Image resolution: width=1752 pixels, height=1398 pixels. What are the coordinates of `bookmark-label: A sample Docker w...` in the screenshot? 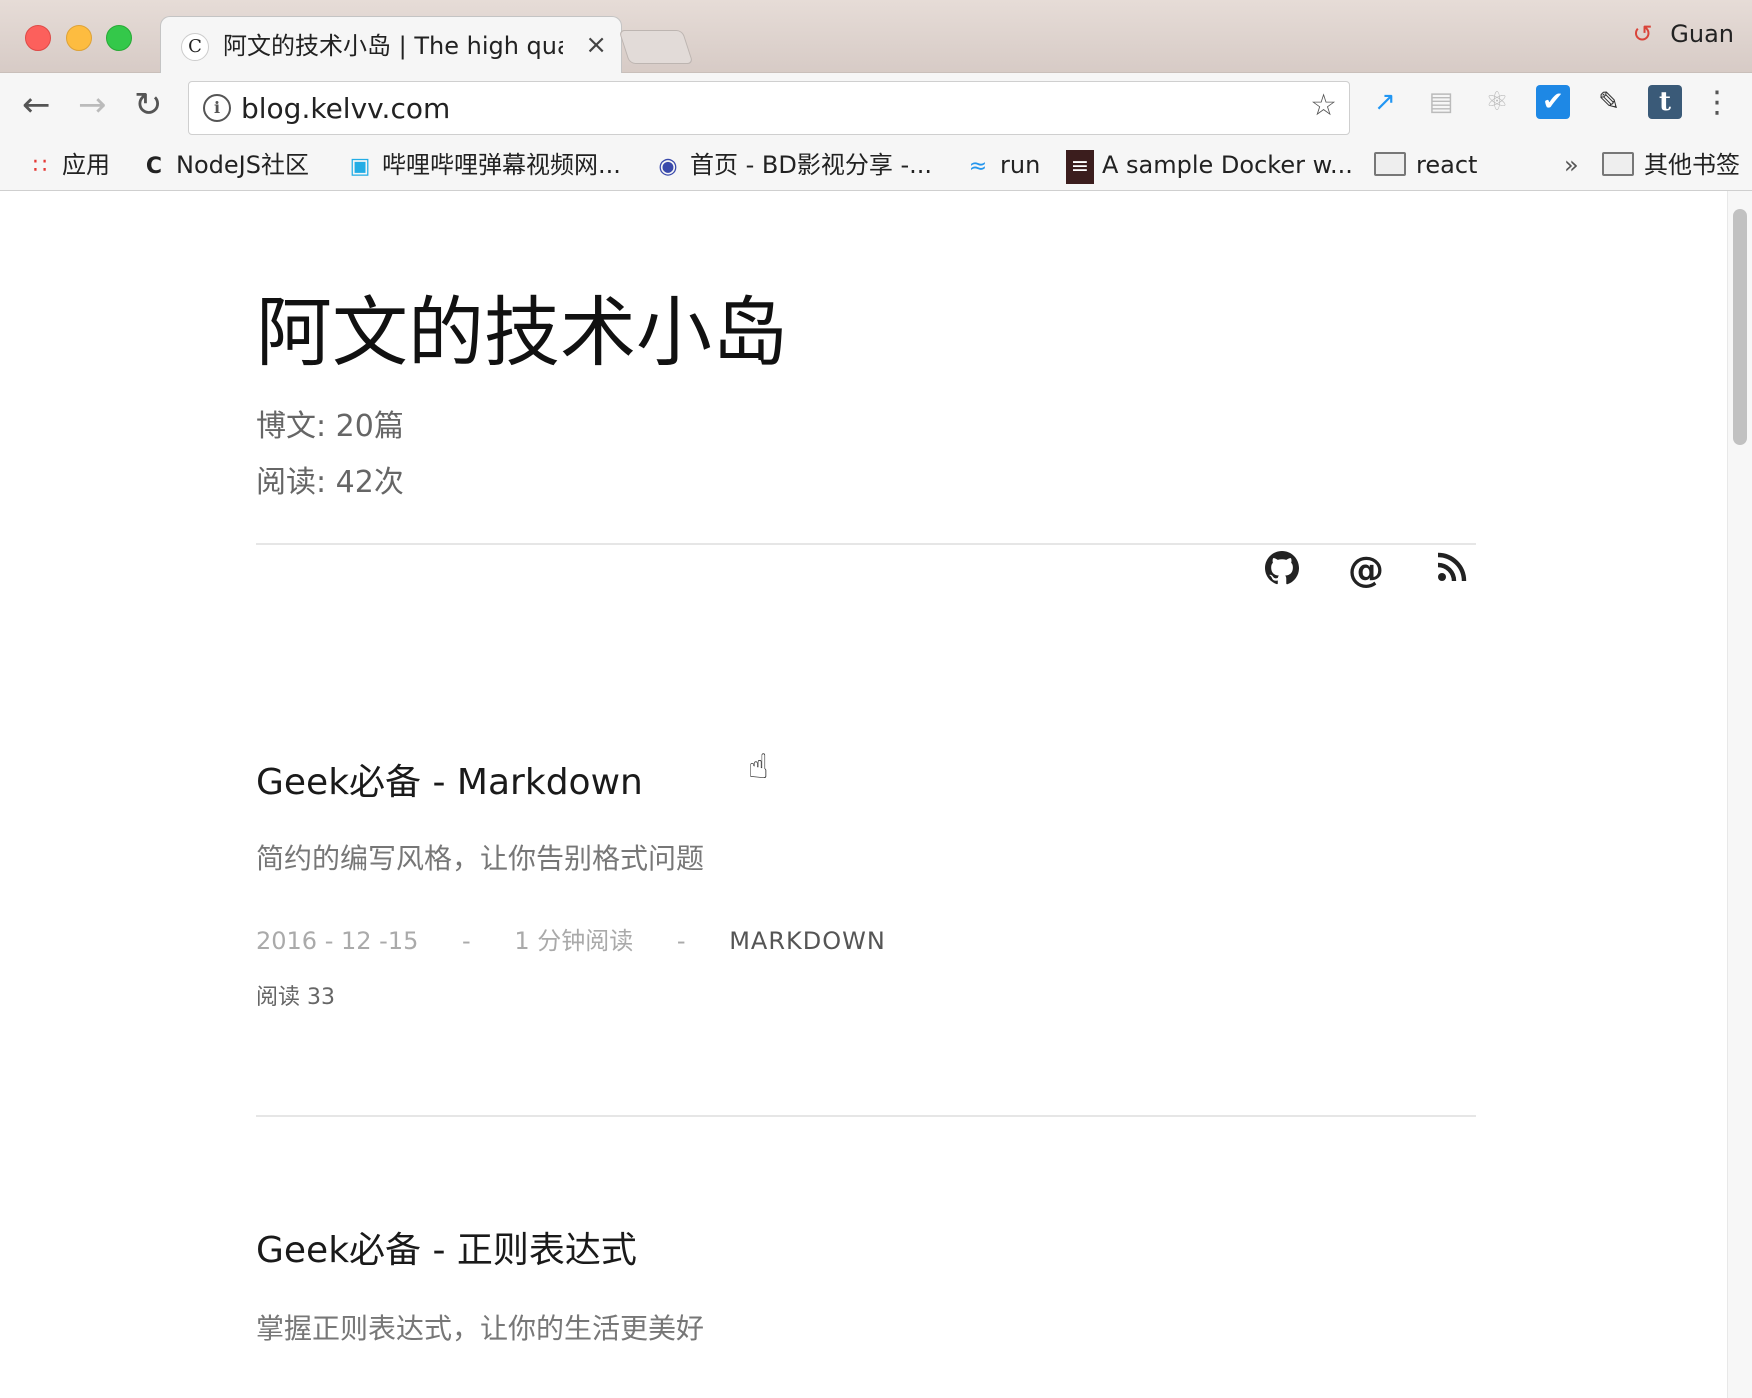 It's located at (1227, 165).